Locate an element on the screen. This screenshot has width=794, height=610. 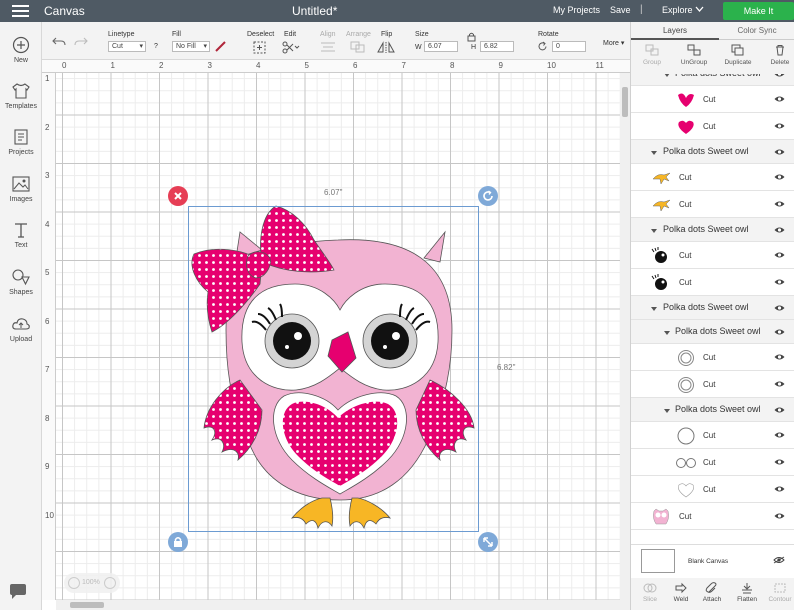
paperclip-icon is located at coordinates (711, 587).